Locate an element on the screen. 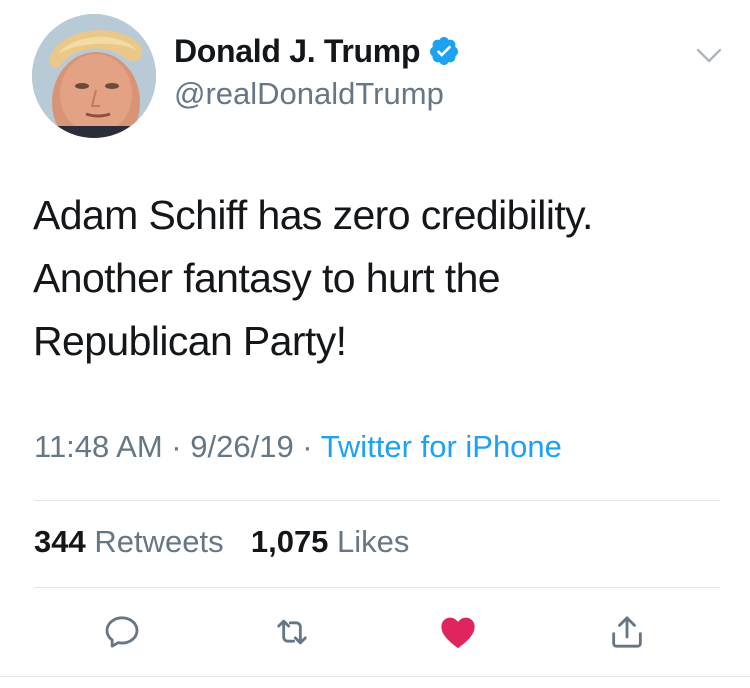  tweet-text-line: Adam Schiff has zero credibility. is located at coordinates (313, 215).